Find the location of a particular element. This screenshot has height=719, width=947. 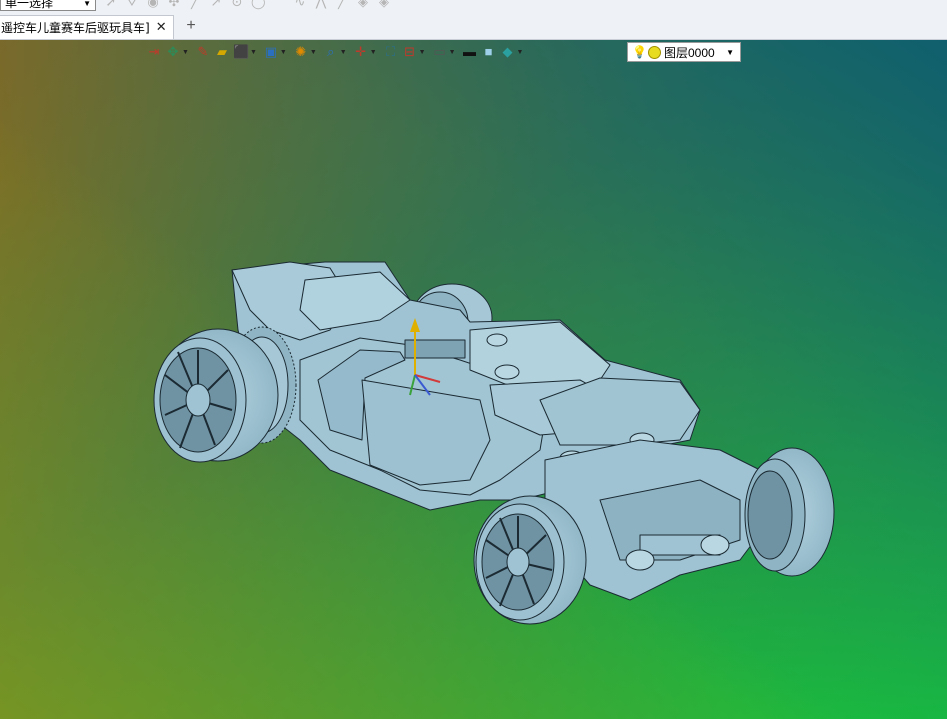

add-tab-button: + is located at coordinates (191, 26).